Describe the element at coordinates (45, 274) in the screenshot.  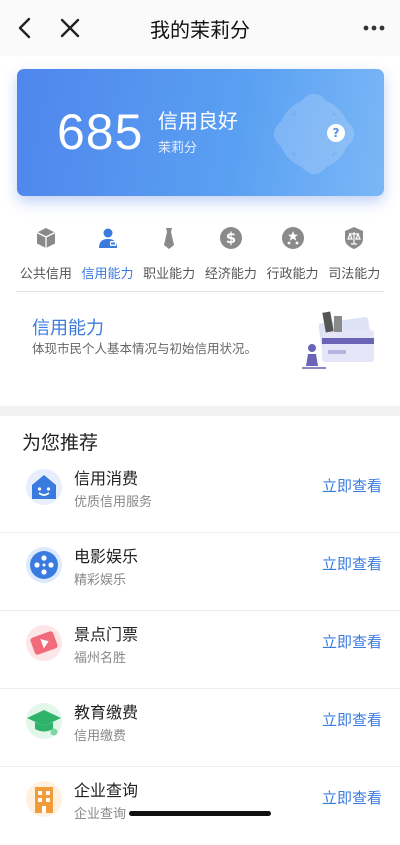
I see `tab-label: 公共信用` at that location.